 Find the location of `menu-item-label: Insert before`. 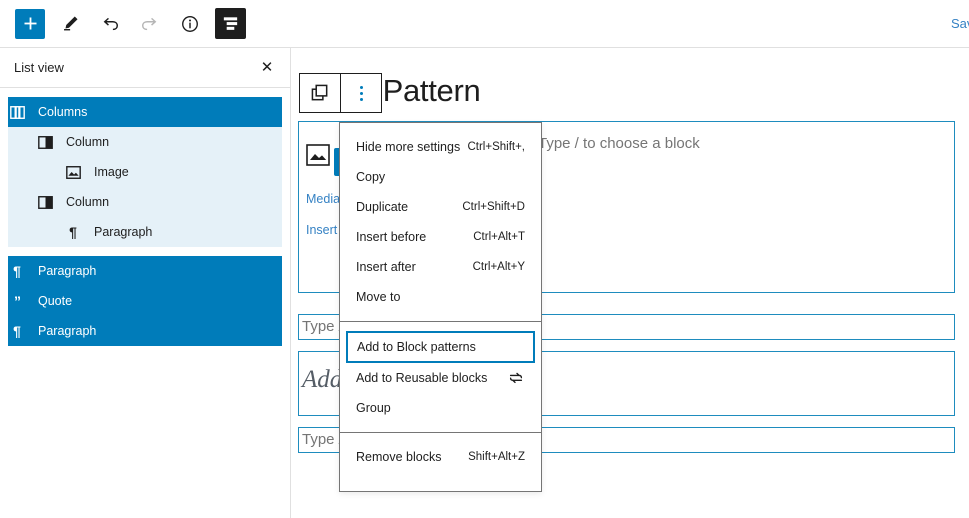

menu-item-label: Insert before is located at coordinates (391, 237).